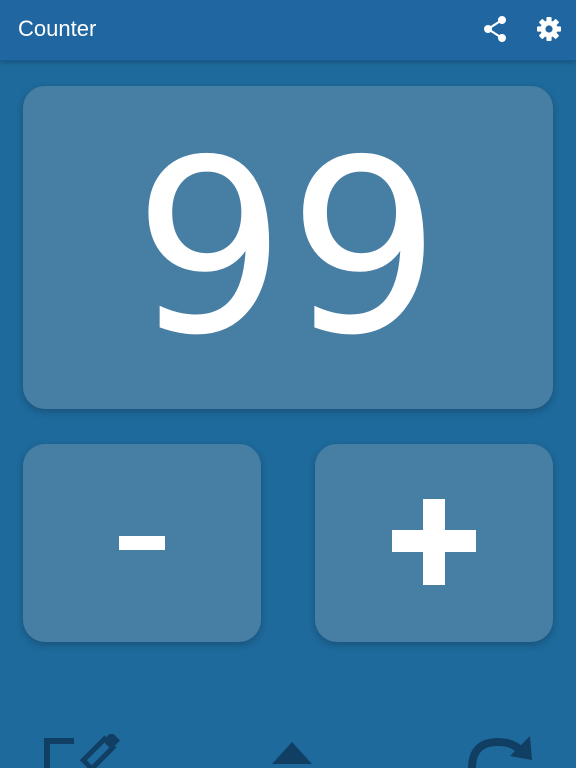 The height and width of the screenshot is (768, 576). What do you see at coordinates (57, 28) in the screenshot?
I see `app-title: Counter` at bounding box center [57, 28].